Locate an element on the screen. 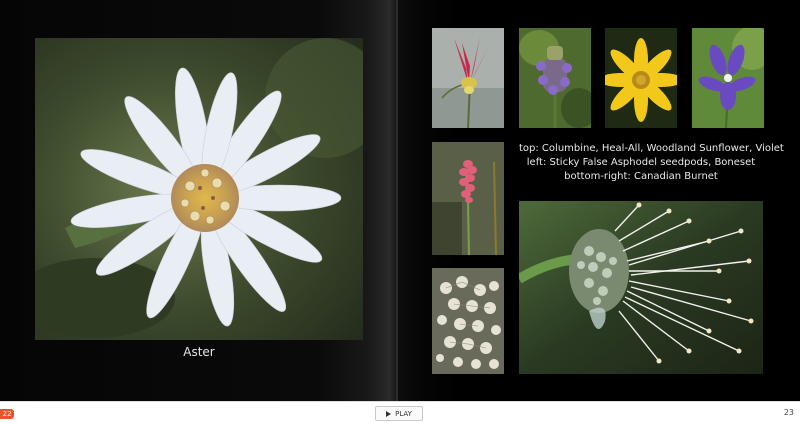 This screenshot has height=423, width=800. right-page-number: 23 is located at coordinates (789, 412).